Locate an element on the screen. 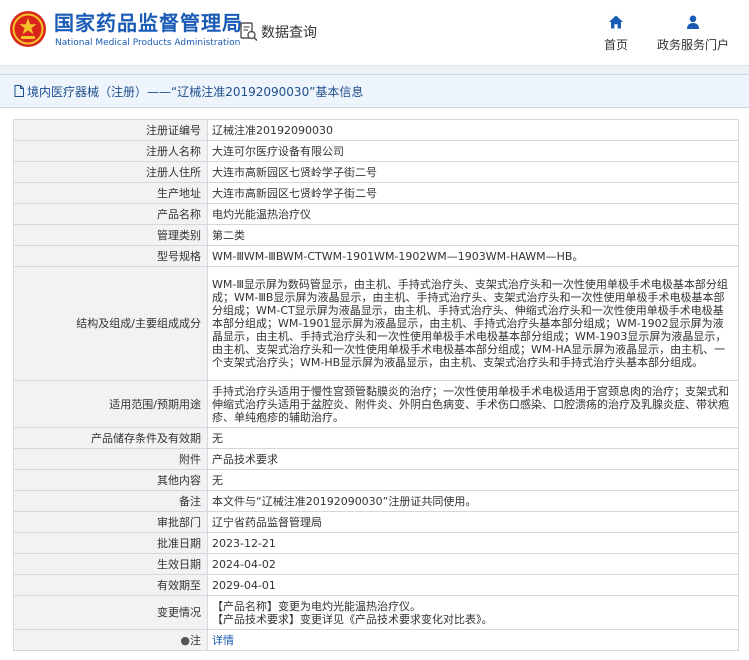 This screenshot has height=660, width=749. table-row: 有效期至 2029-04-01 is located at coordinates (376, 585).